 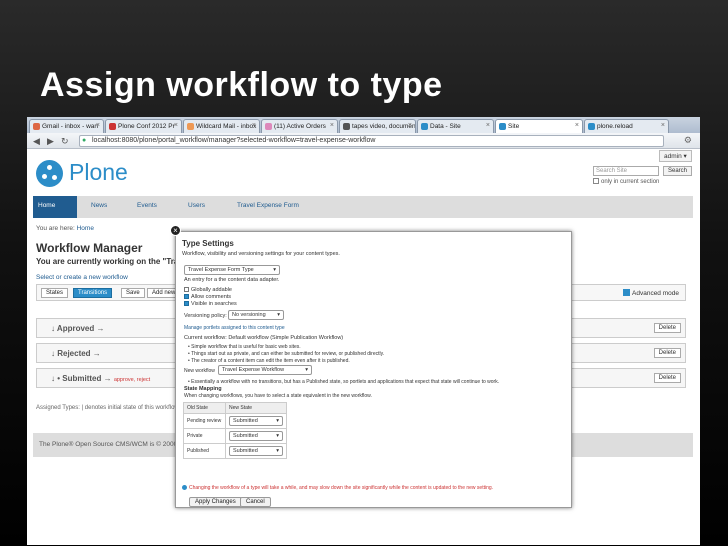 What do you see at coordinates (384, 126) in the screenshot?
I see `tab-label: tapes video, documen` at bounding box center [384, 126].